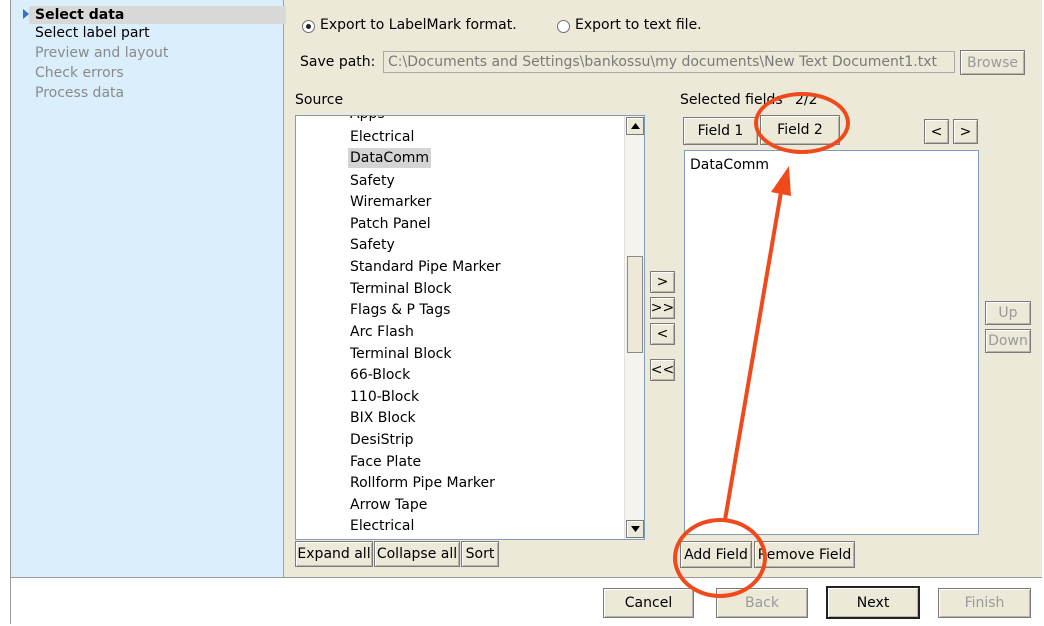 The image size is (1044, 626). I want to click on scrollbar-thumb, so click(635, 304).